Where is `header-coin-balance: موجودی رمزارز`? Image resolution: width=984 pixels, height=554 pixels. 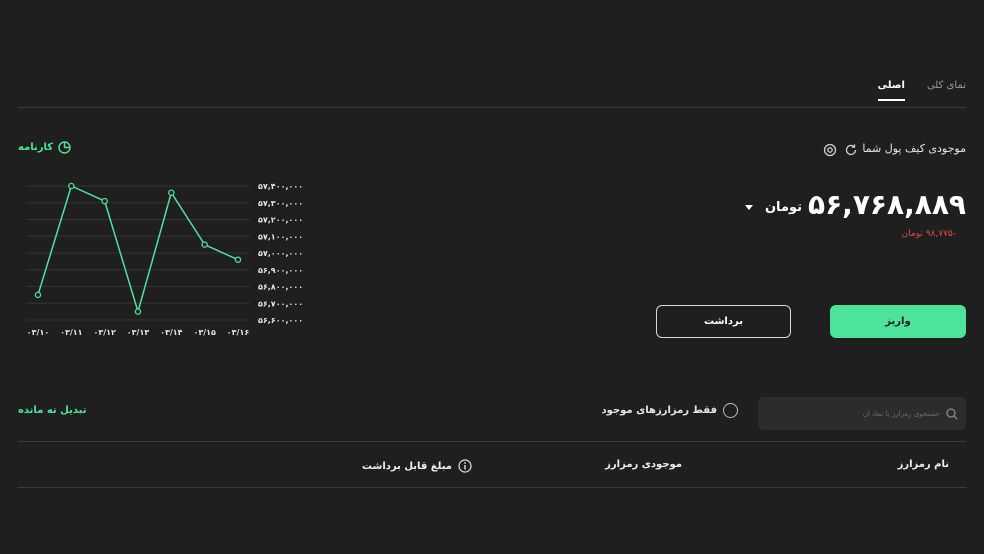
header-coin-balance: موجودی رمزارز is located at coordinates (643, 464).